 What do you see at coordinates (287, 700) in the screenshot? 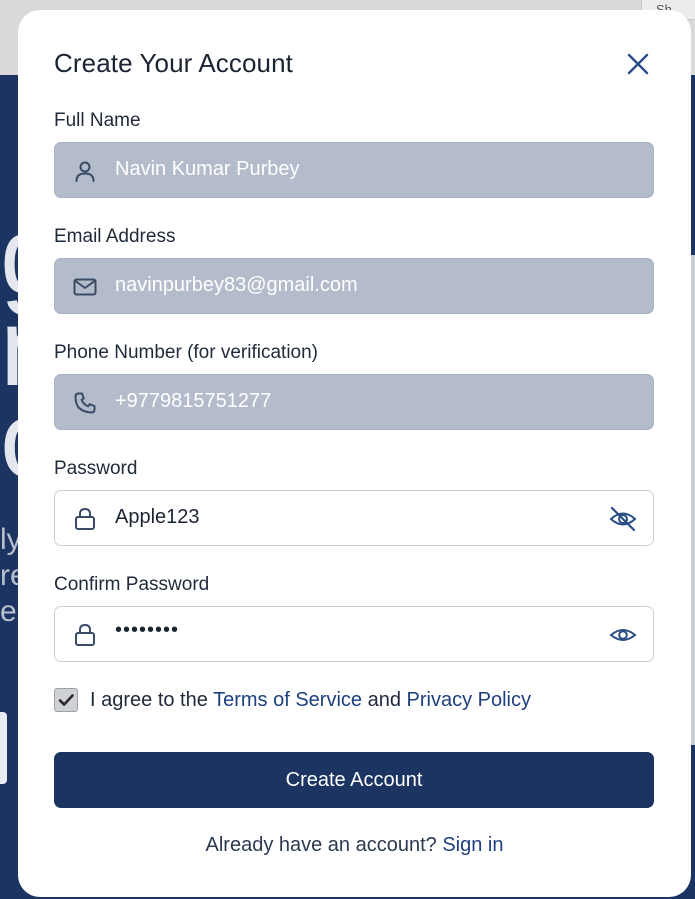
I see `terms-of-service-link: Terms of Service` at bounding box center [287, 700].